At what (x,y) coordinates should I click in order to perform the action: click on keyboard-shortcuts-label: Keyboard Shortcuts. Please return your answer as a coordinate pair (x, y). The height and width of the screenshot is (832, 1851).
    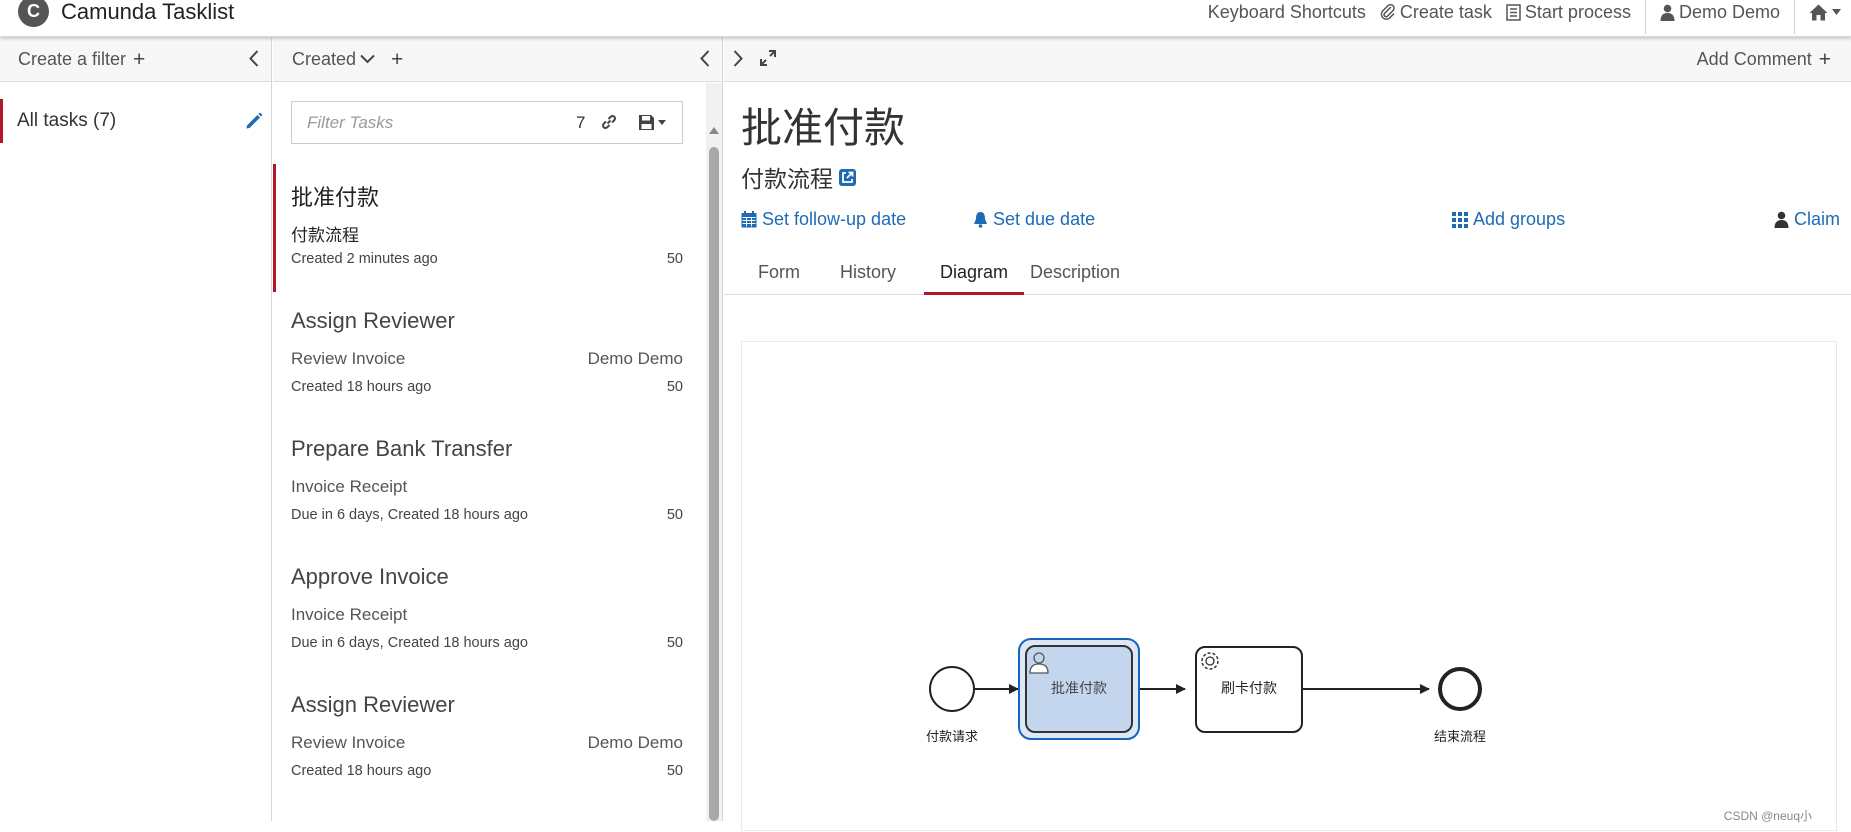
    Looking at the image, I should click on (1286, 11).